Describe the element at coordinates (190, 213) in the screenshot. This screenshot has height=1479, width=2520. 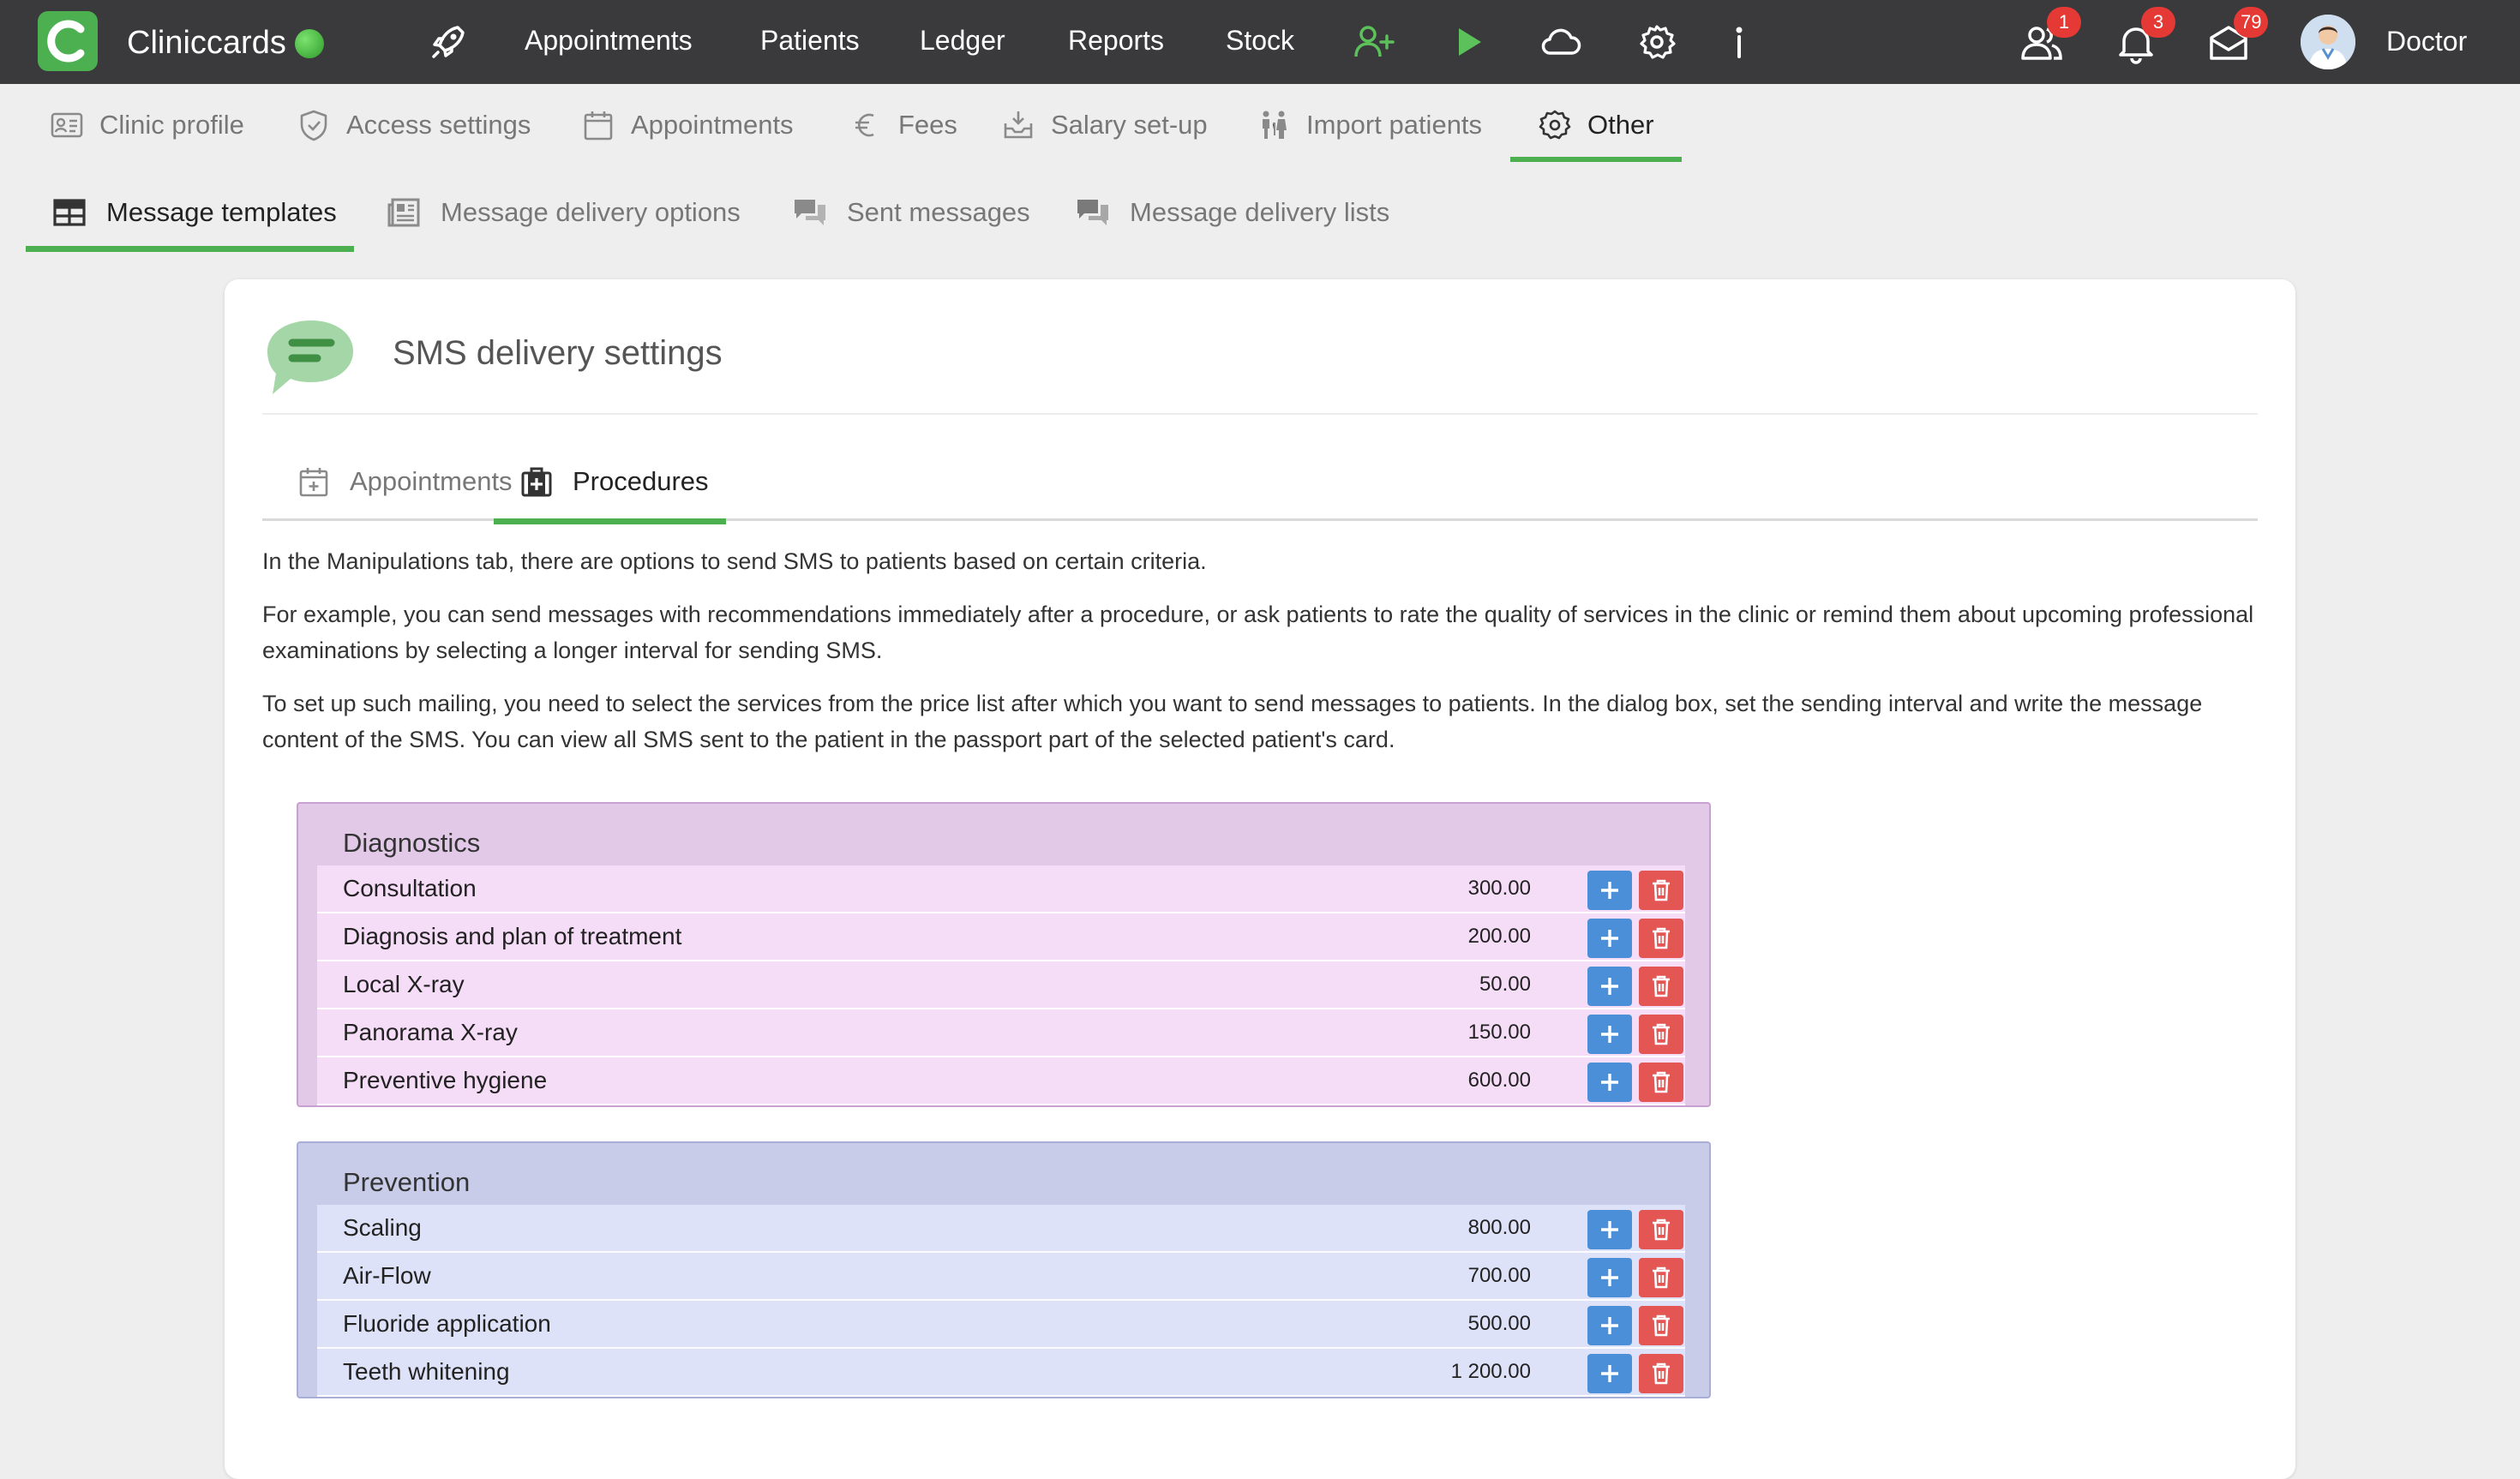
I see `tab-message-templates: Message templates` at that location.